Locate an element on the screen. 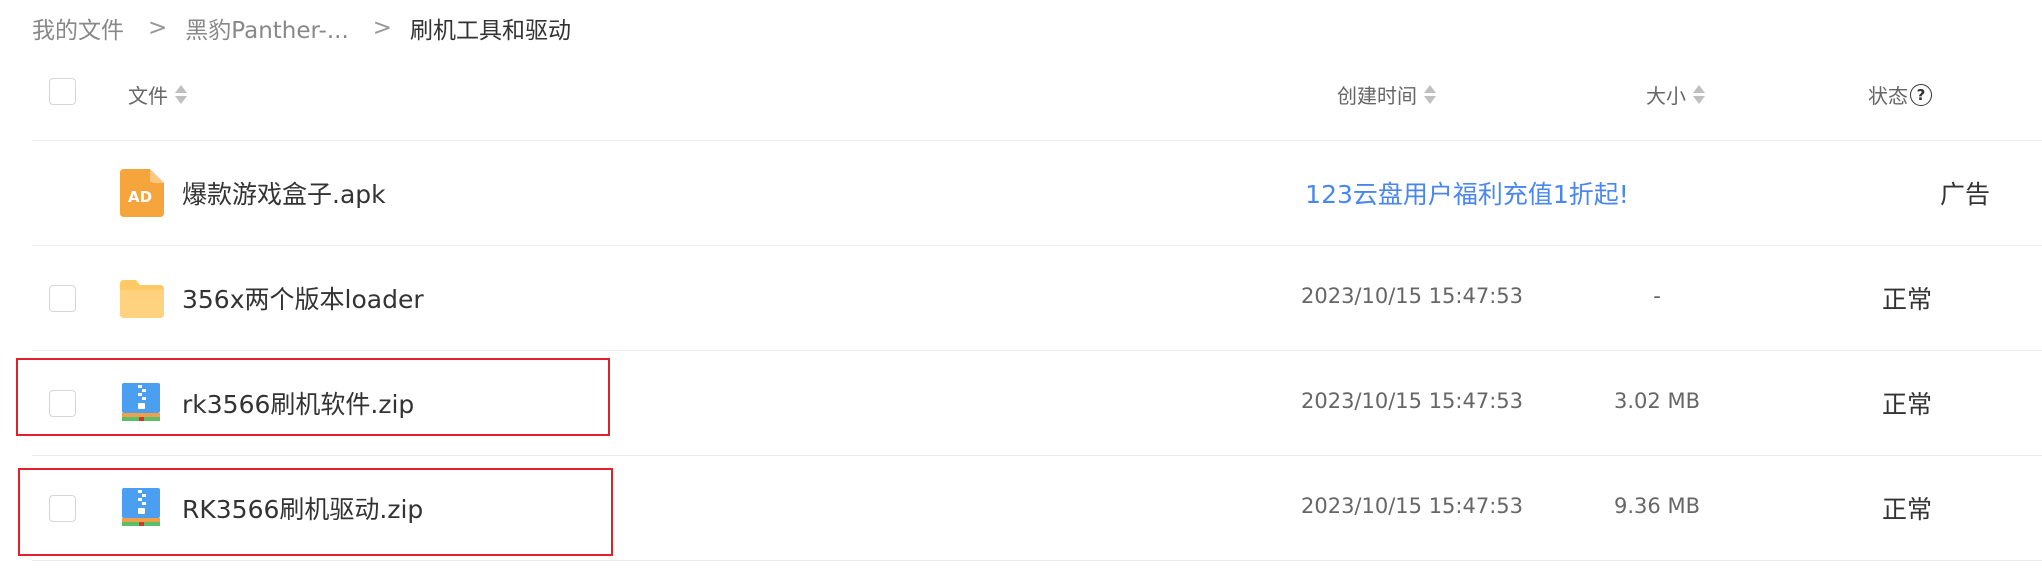  file-size: 3.02 MB is located at coordinates (1657, 401).